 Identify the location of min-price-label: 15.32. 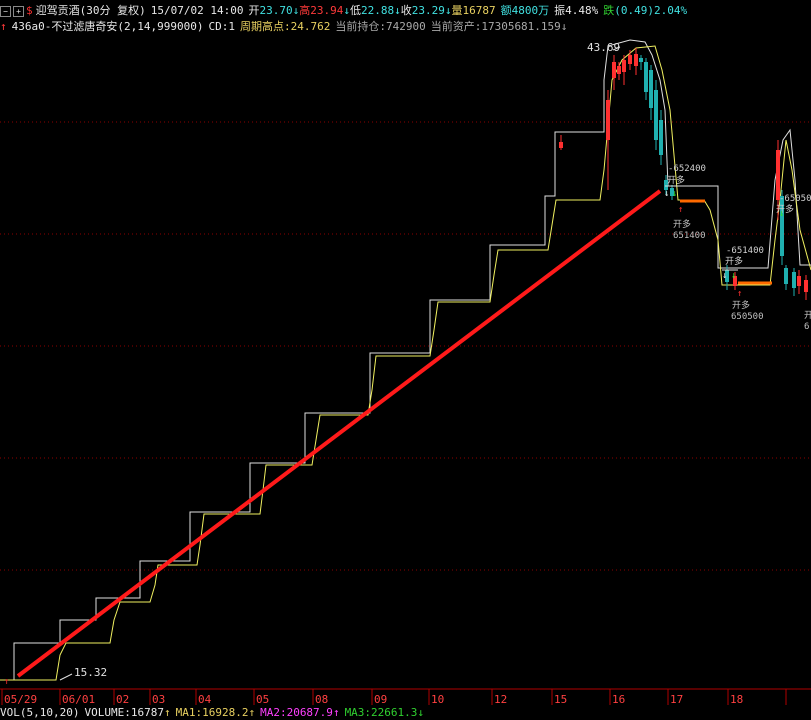
(90, 672).